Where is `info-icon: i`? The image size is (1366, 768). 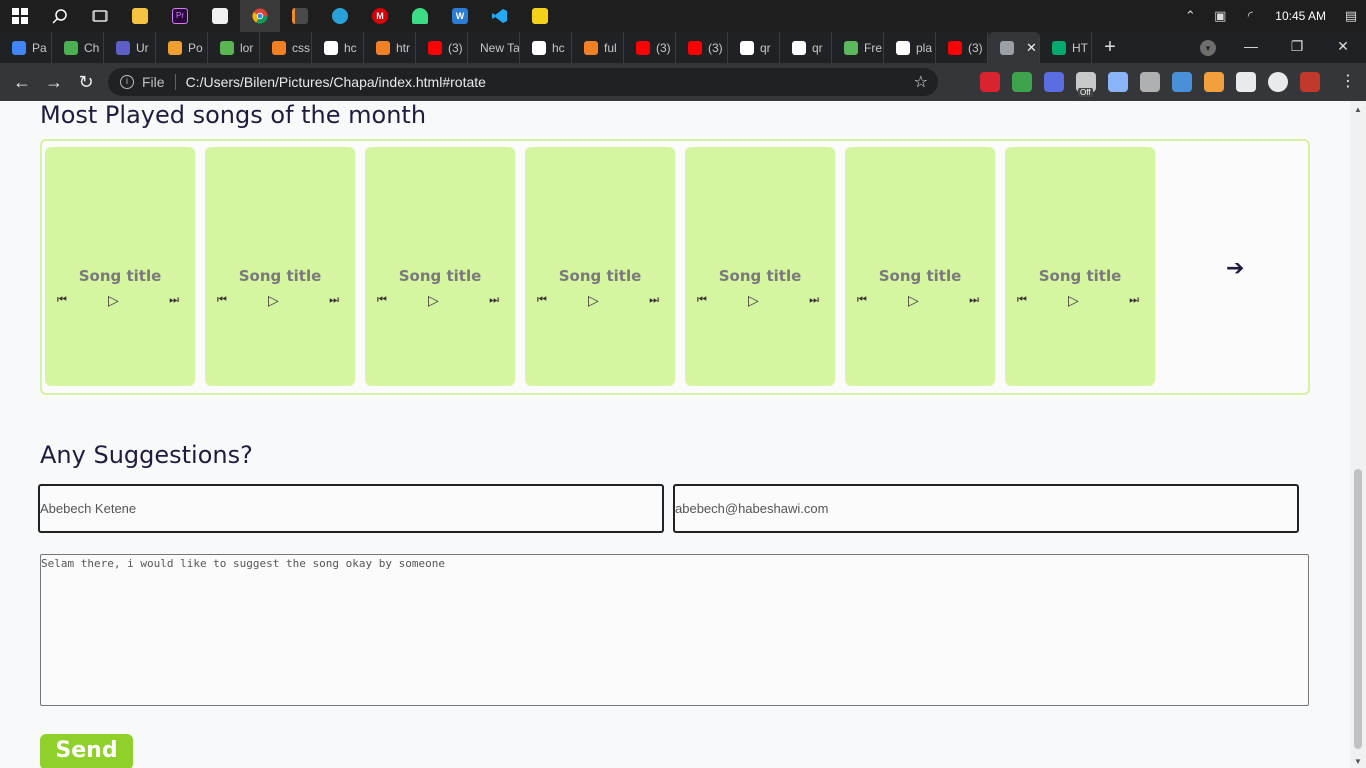
info-icon: i is located at coordinates (127, 82).